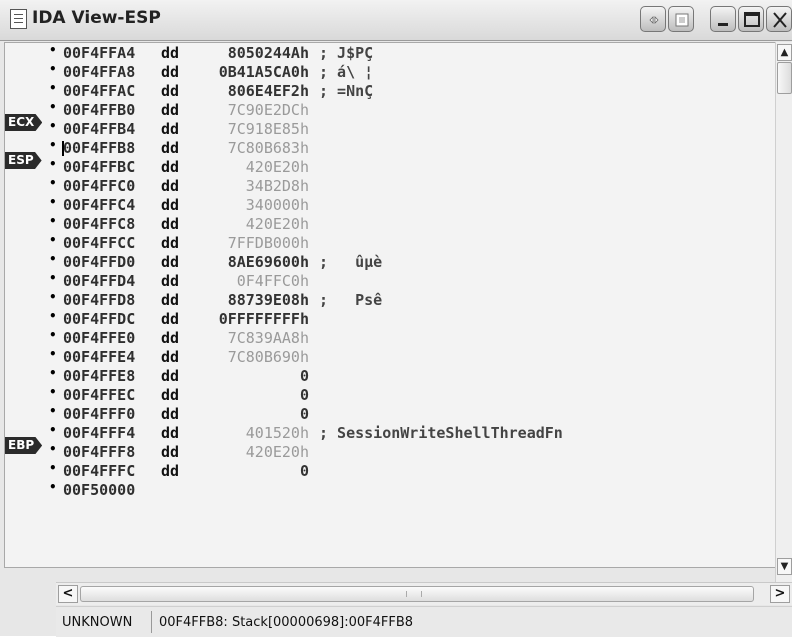  I want to click on row-address: 00F4FFAC, so click(99, 91).